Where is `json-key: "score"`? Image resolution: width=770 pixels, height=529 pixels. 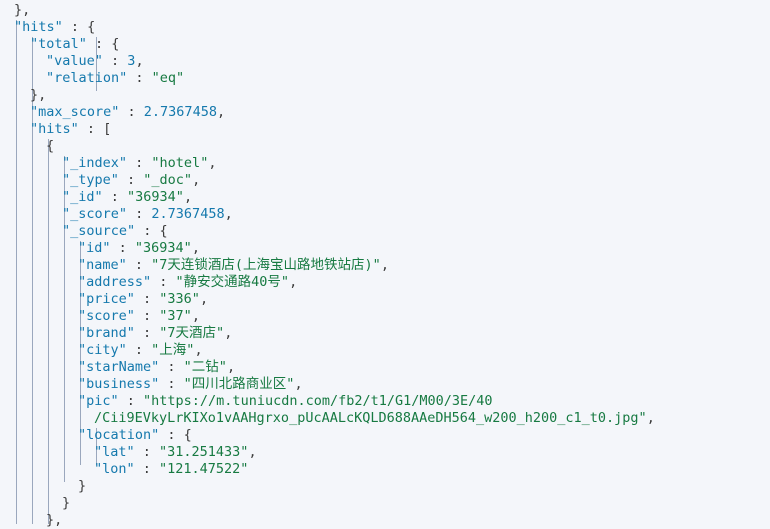
json-key: "score" is located at coordinates (106, 316).